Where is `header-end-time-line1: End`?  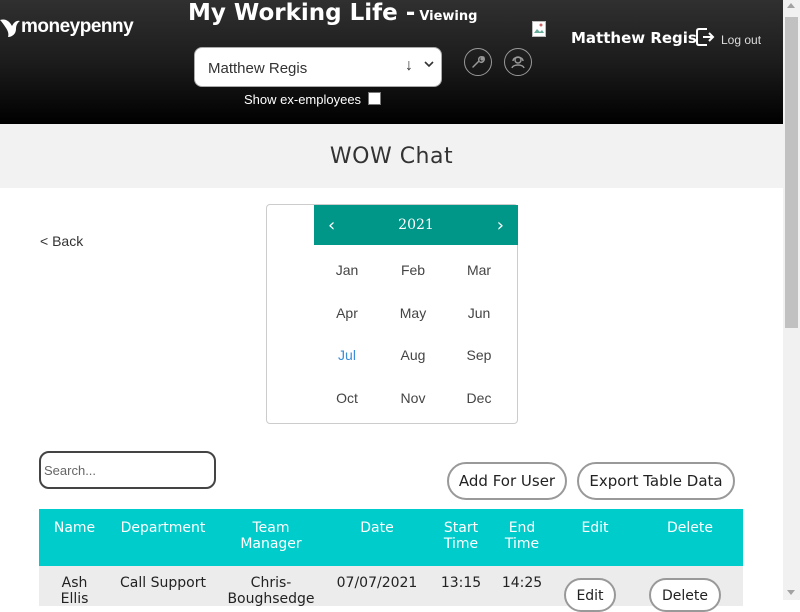 header-end-time-line1: End is located at coordinates (522, 528).